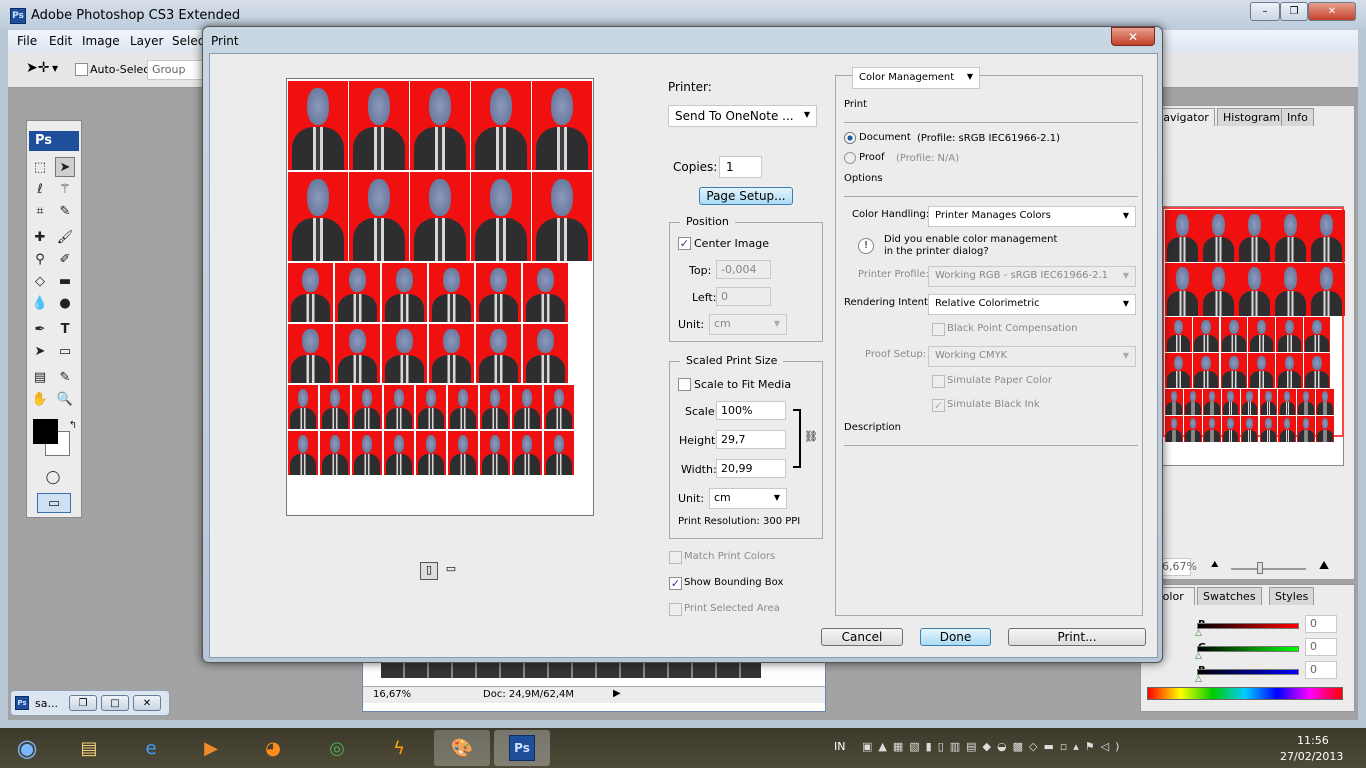 This screenshot has width=1366, height=768. Describe the element at coordinates (65, 351) in the screenshot. I see `shape-tool-icon: ▭` at that location.